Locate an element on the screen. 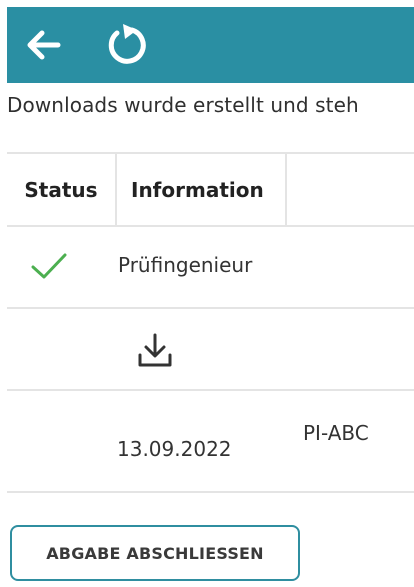 The image size is (414, 587). download-icon is located at coordinates (155, 350).